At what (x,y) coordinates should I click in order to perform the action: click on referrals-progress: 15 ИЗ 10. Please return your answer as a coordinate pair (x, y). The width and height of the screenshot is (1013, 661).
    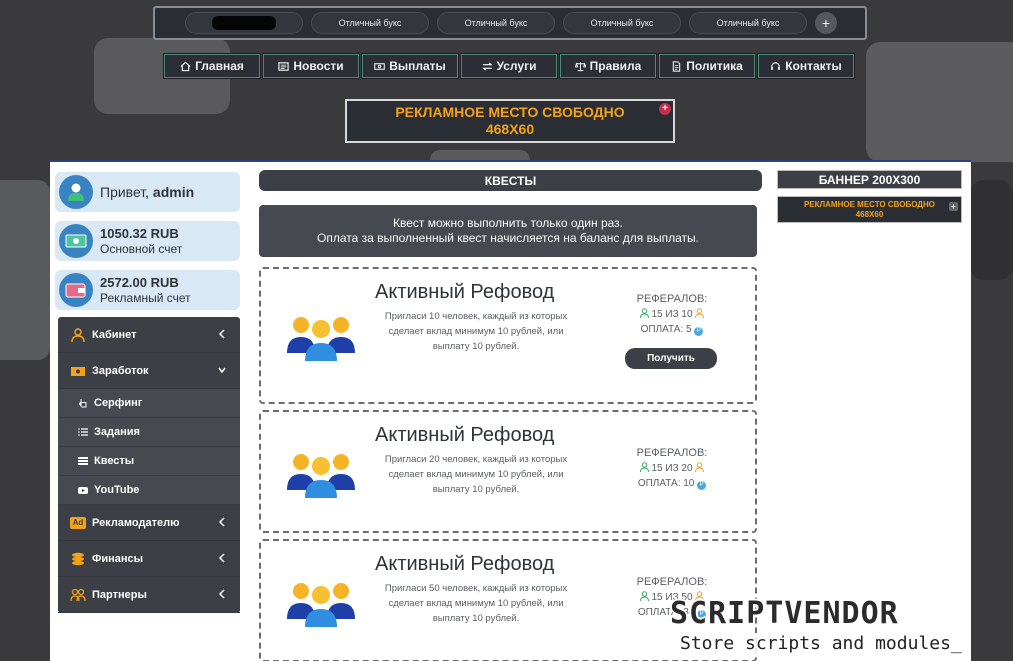
    Looking at the image, I should click on (672, 314).